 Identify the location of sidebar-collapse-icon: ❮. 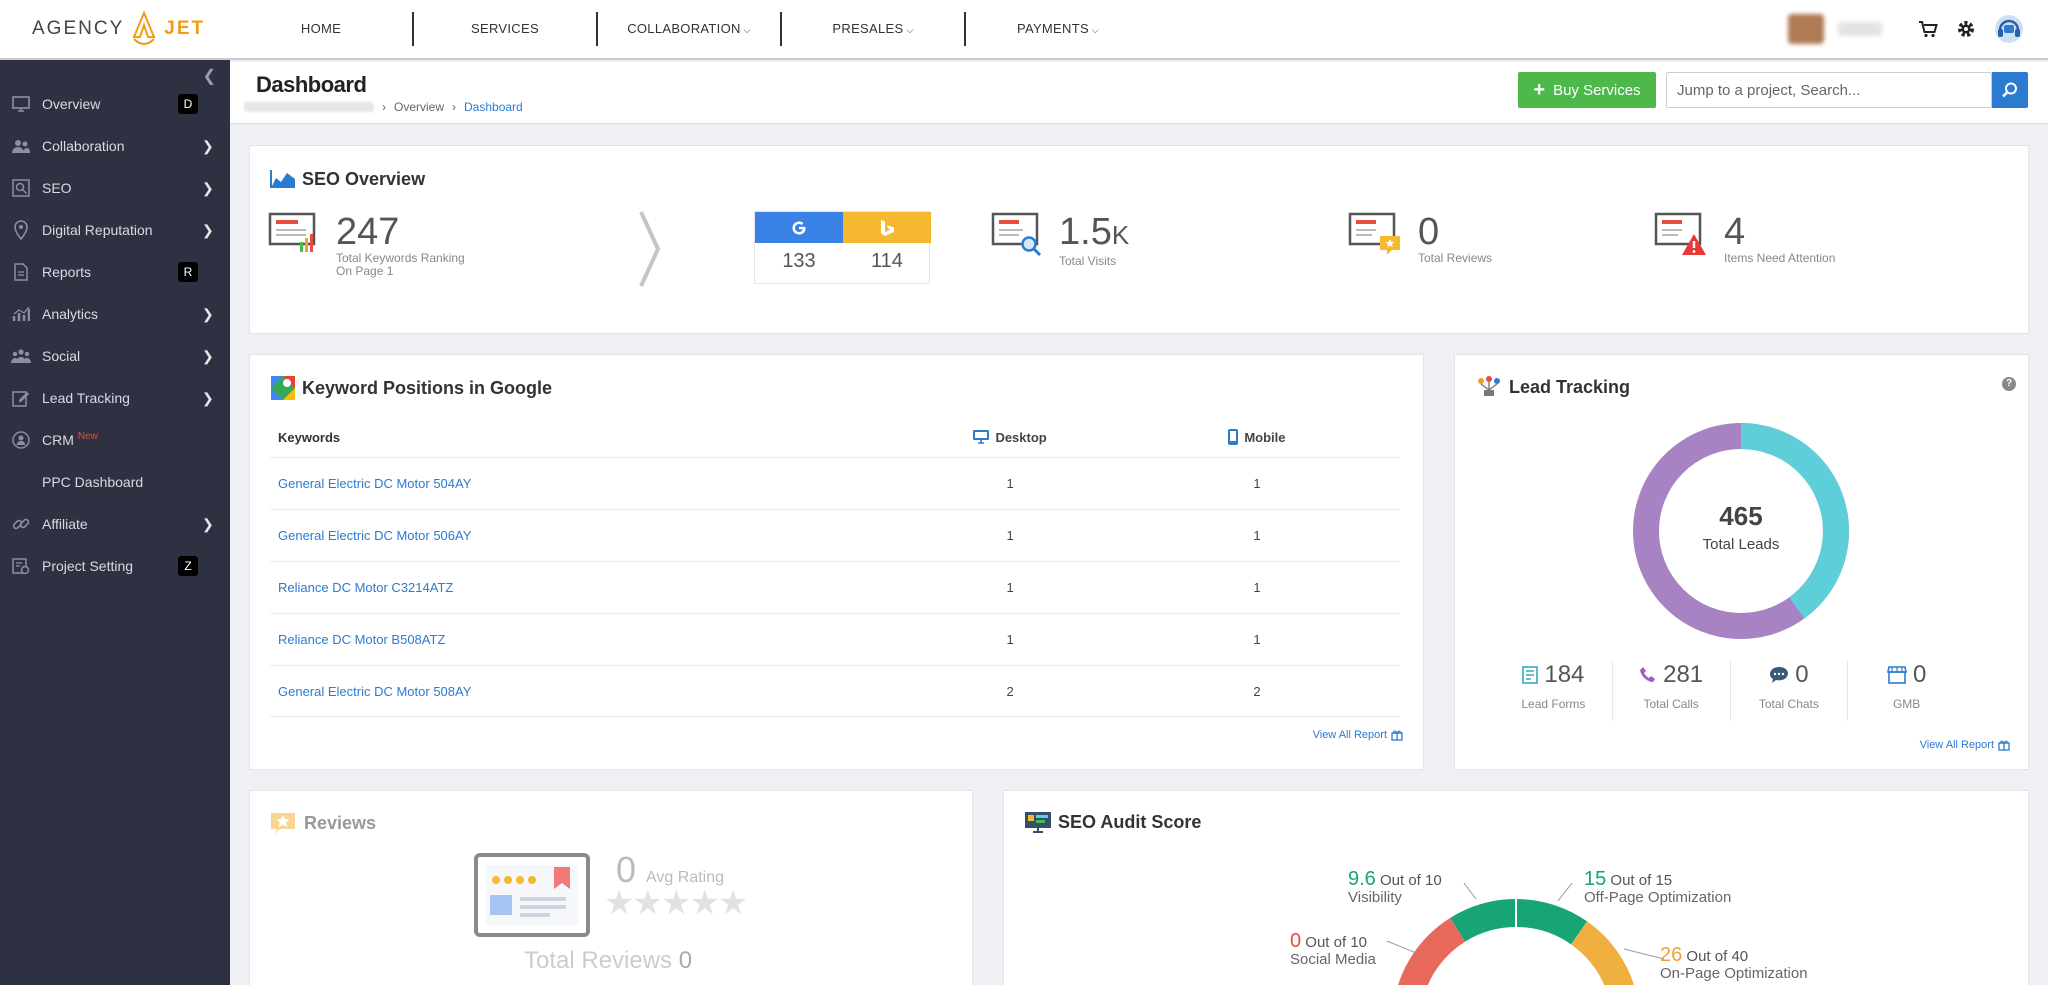
(209, 76).